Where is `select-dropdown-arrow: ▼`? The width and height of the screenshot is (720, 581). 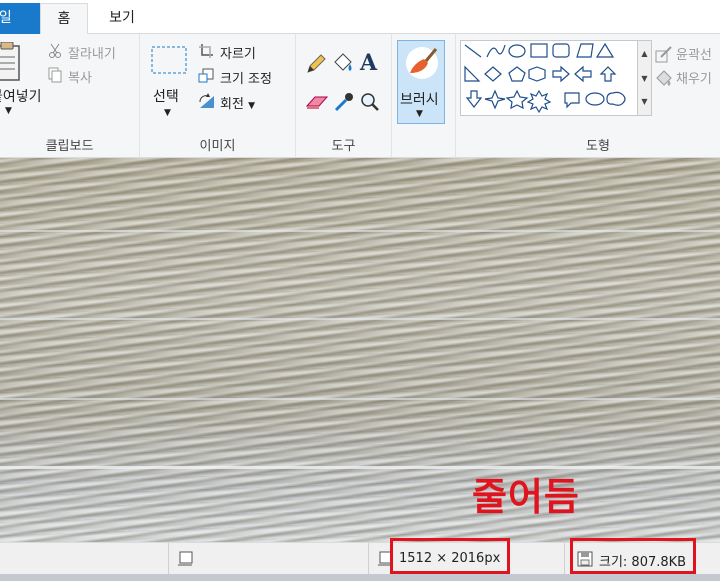
select-dropdown-arrow: ▼ is located at coordinates (167, 113).